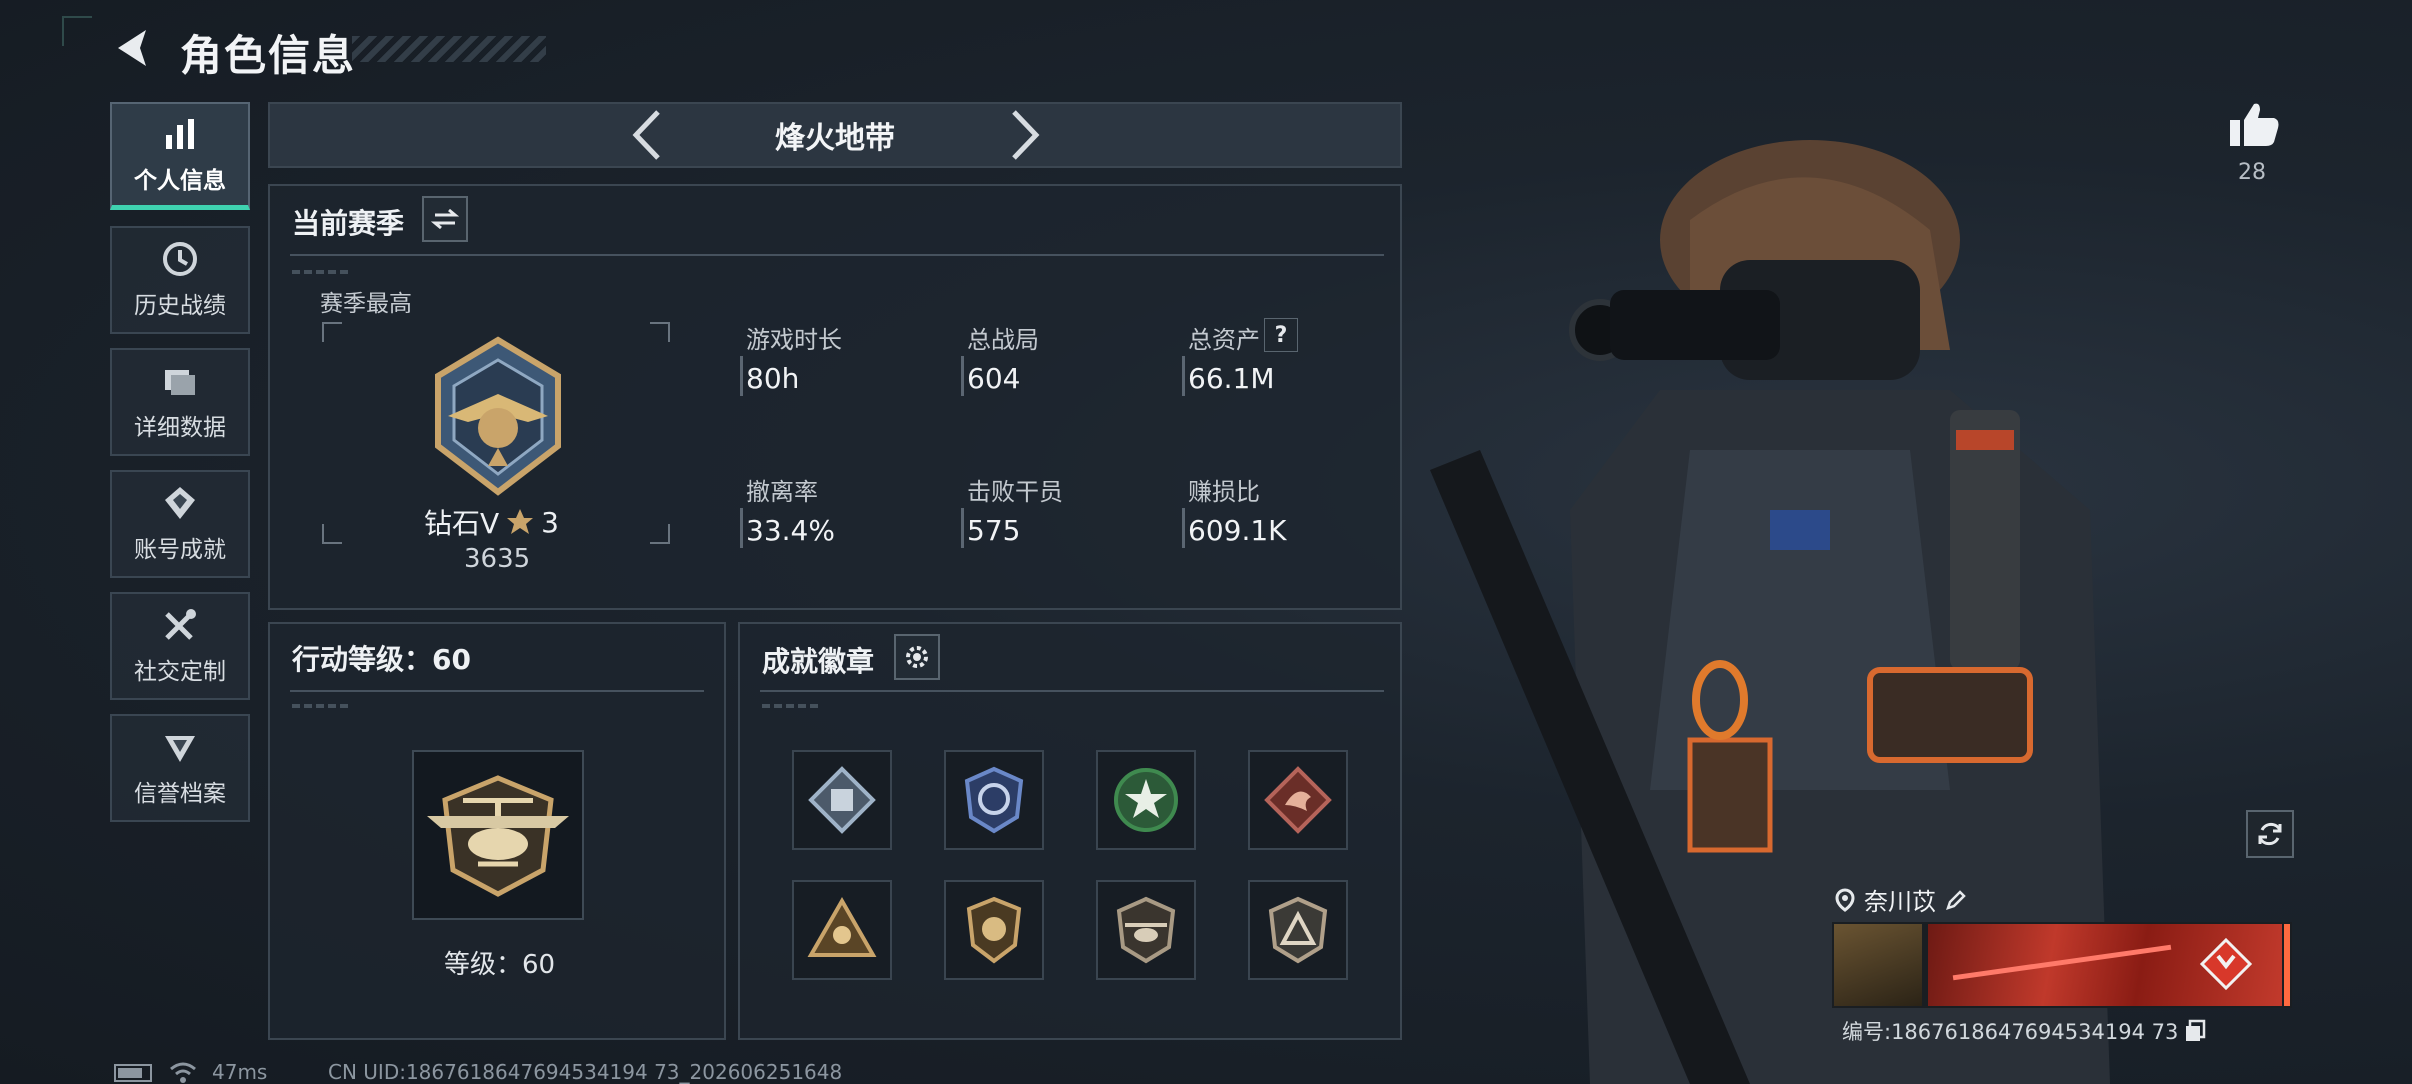  I want to click on location-pin-icon, so click(1845, 899).